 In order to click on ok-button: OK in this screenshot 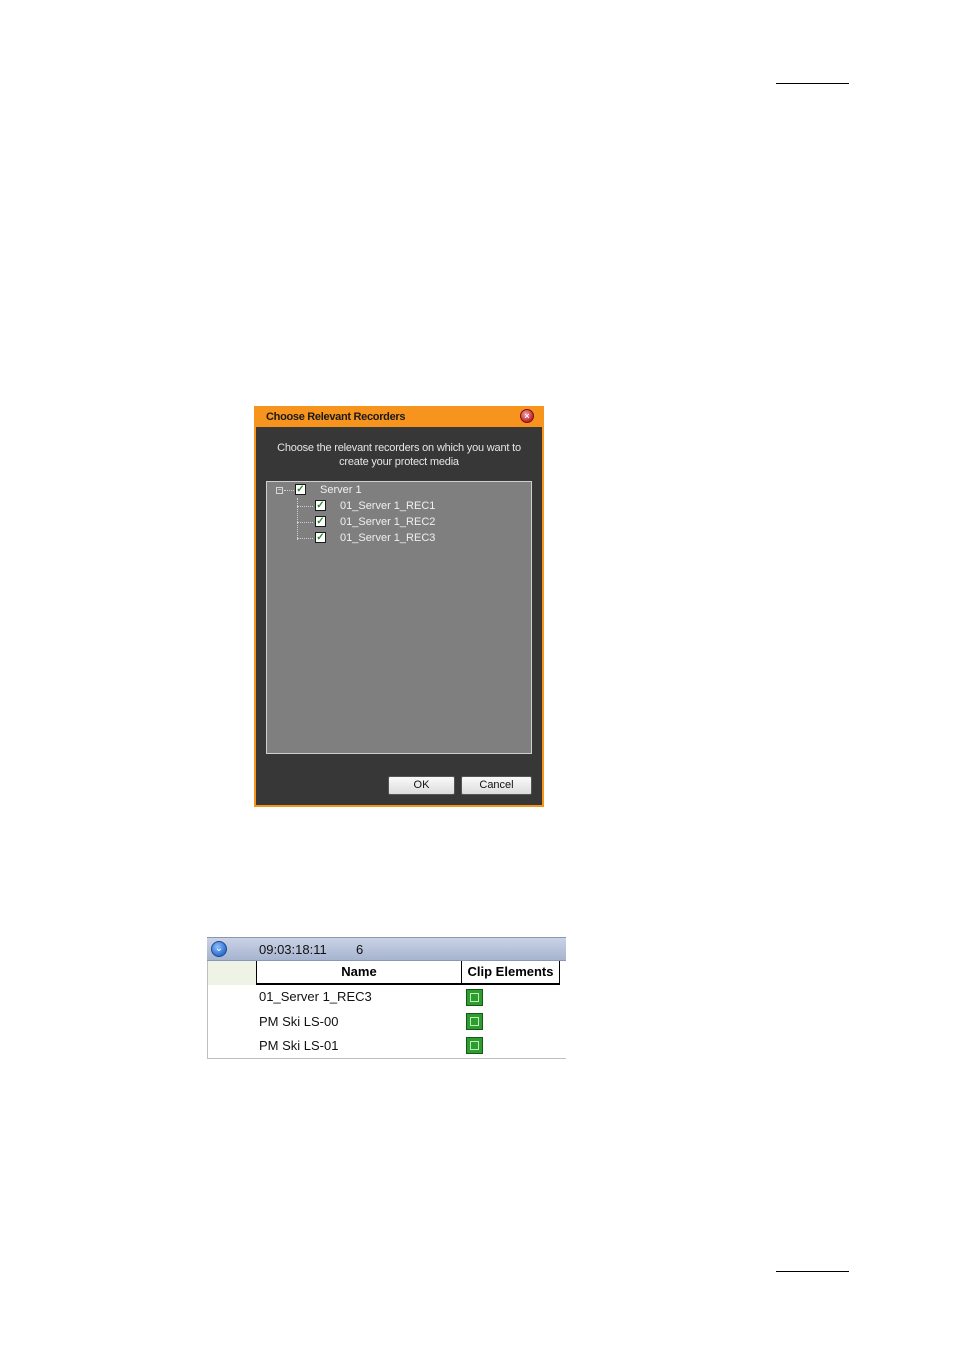, I will do `click(421, 785)`.